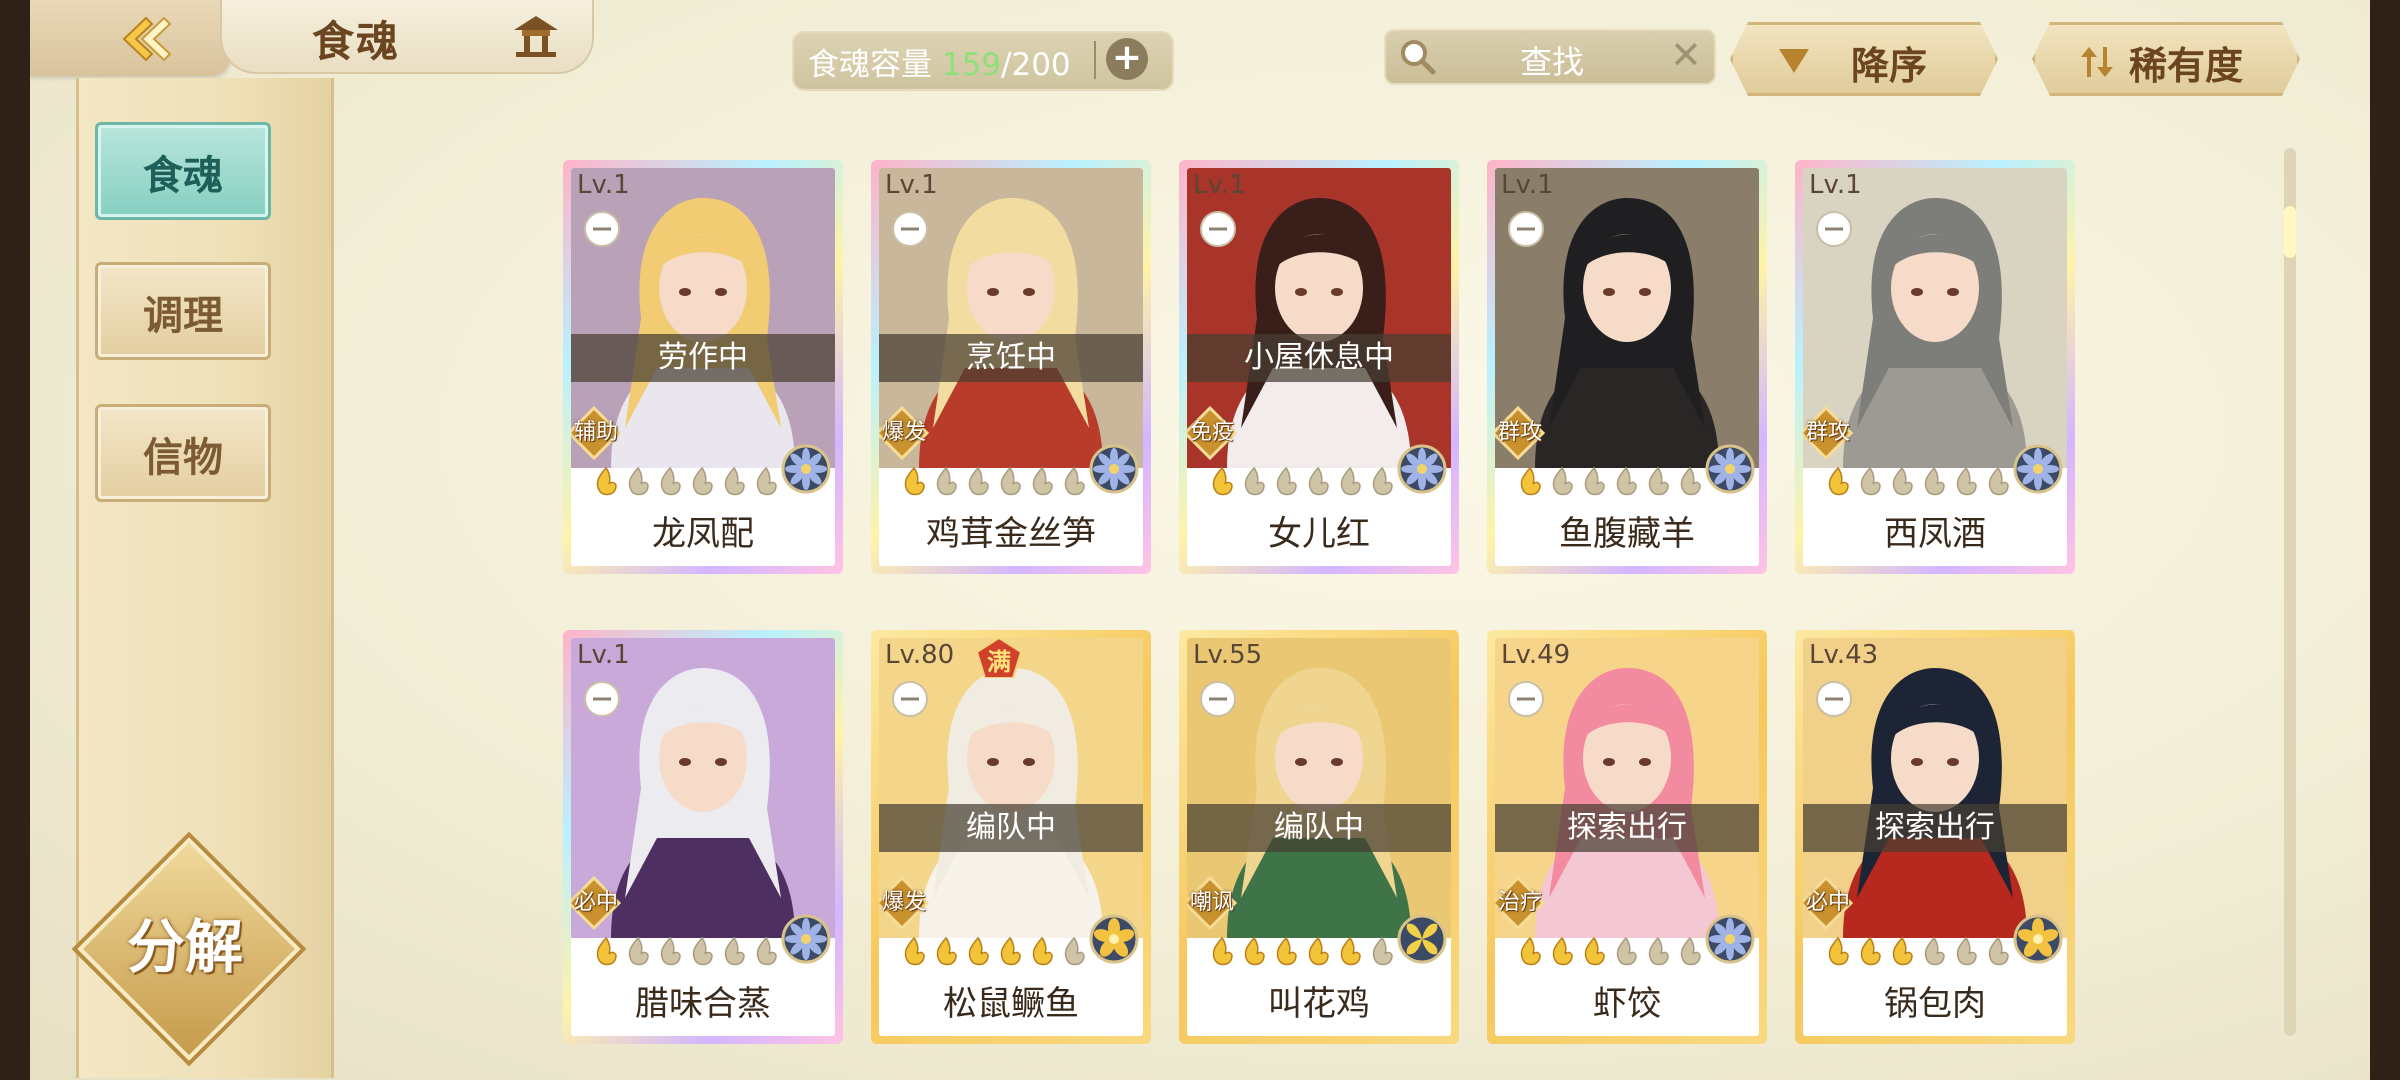 Image resolution: width=2400 pixels, height=1080 pixels. What do you see at coordinates (1422, 939) in the screenshot?
I see `leaf-element-icon` at bounding box center [1422, 939].